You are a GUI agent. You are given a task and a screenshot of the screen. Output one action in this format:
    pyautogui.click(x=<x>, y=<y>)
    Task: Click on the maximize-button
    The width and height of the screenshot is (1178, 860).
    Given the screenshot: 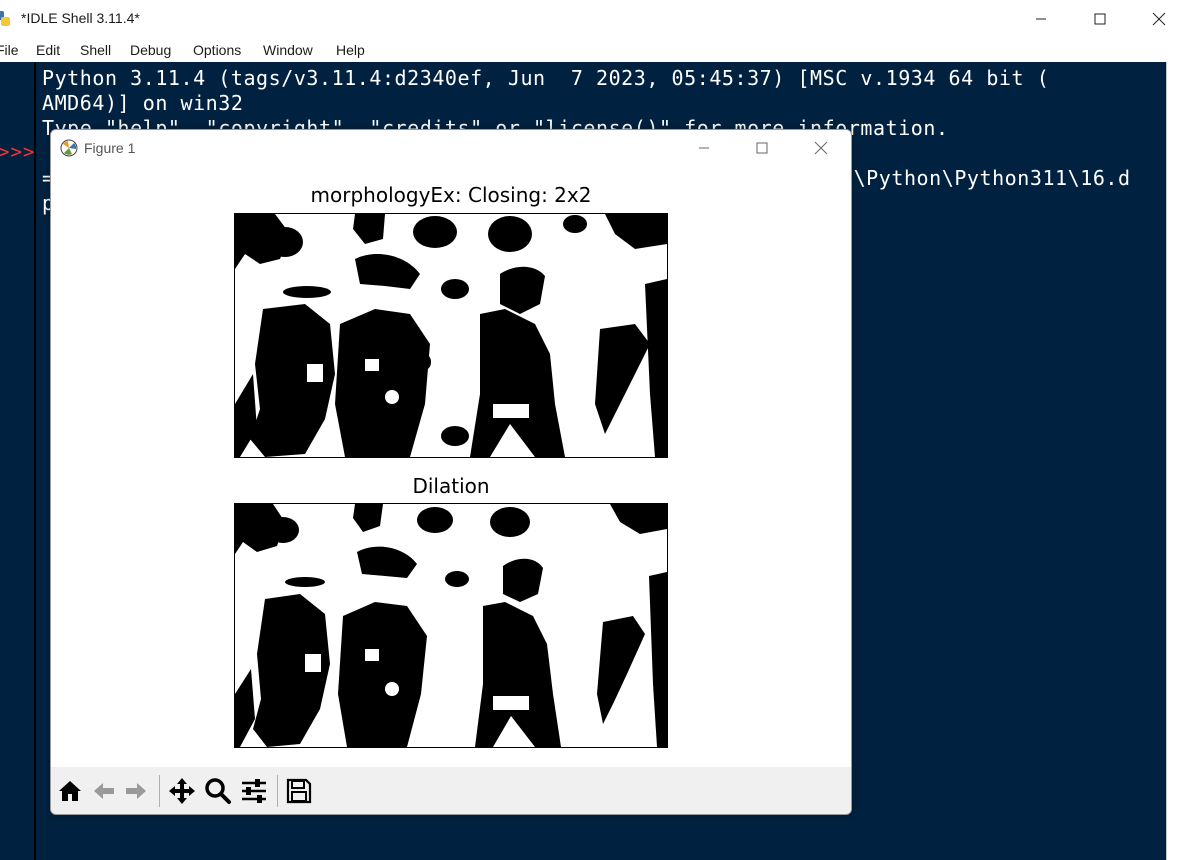 What is the action you would take?
    pyautogui.click(x=1100, y=19)
    